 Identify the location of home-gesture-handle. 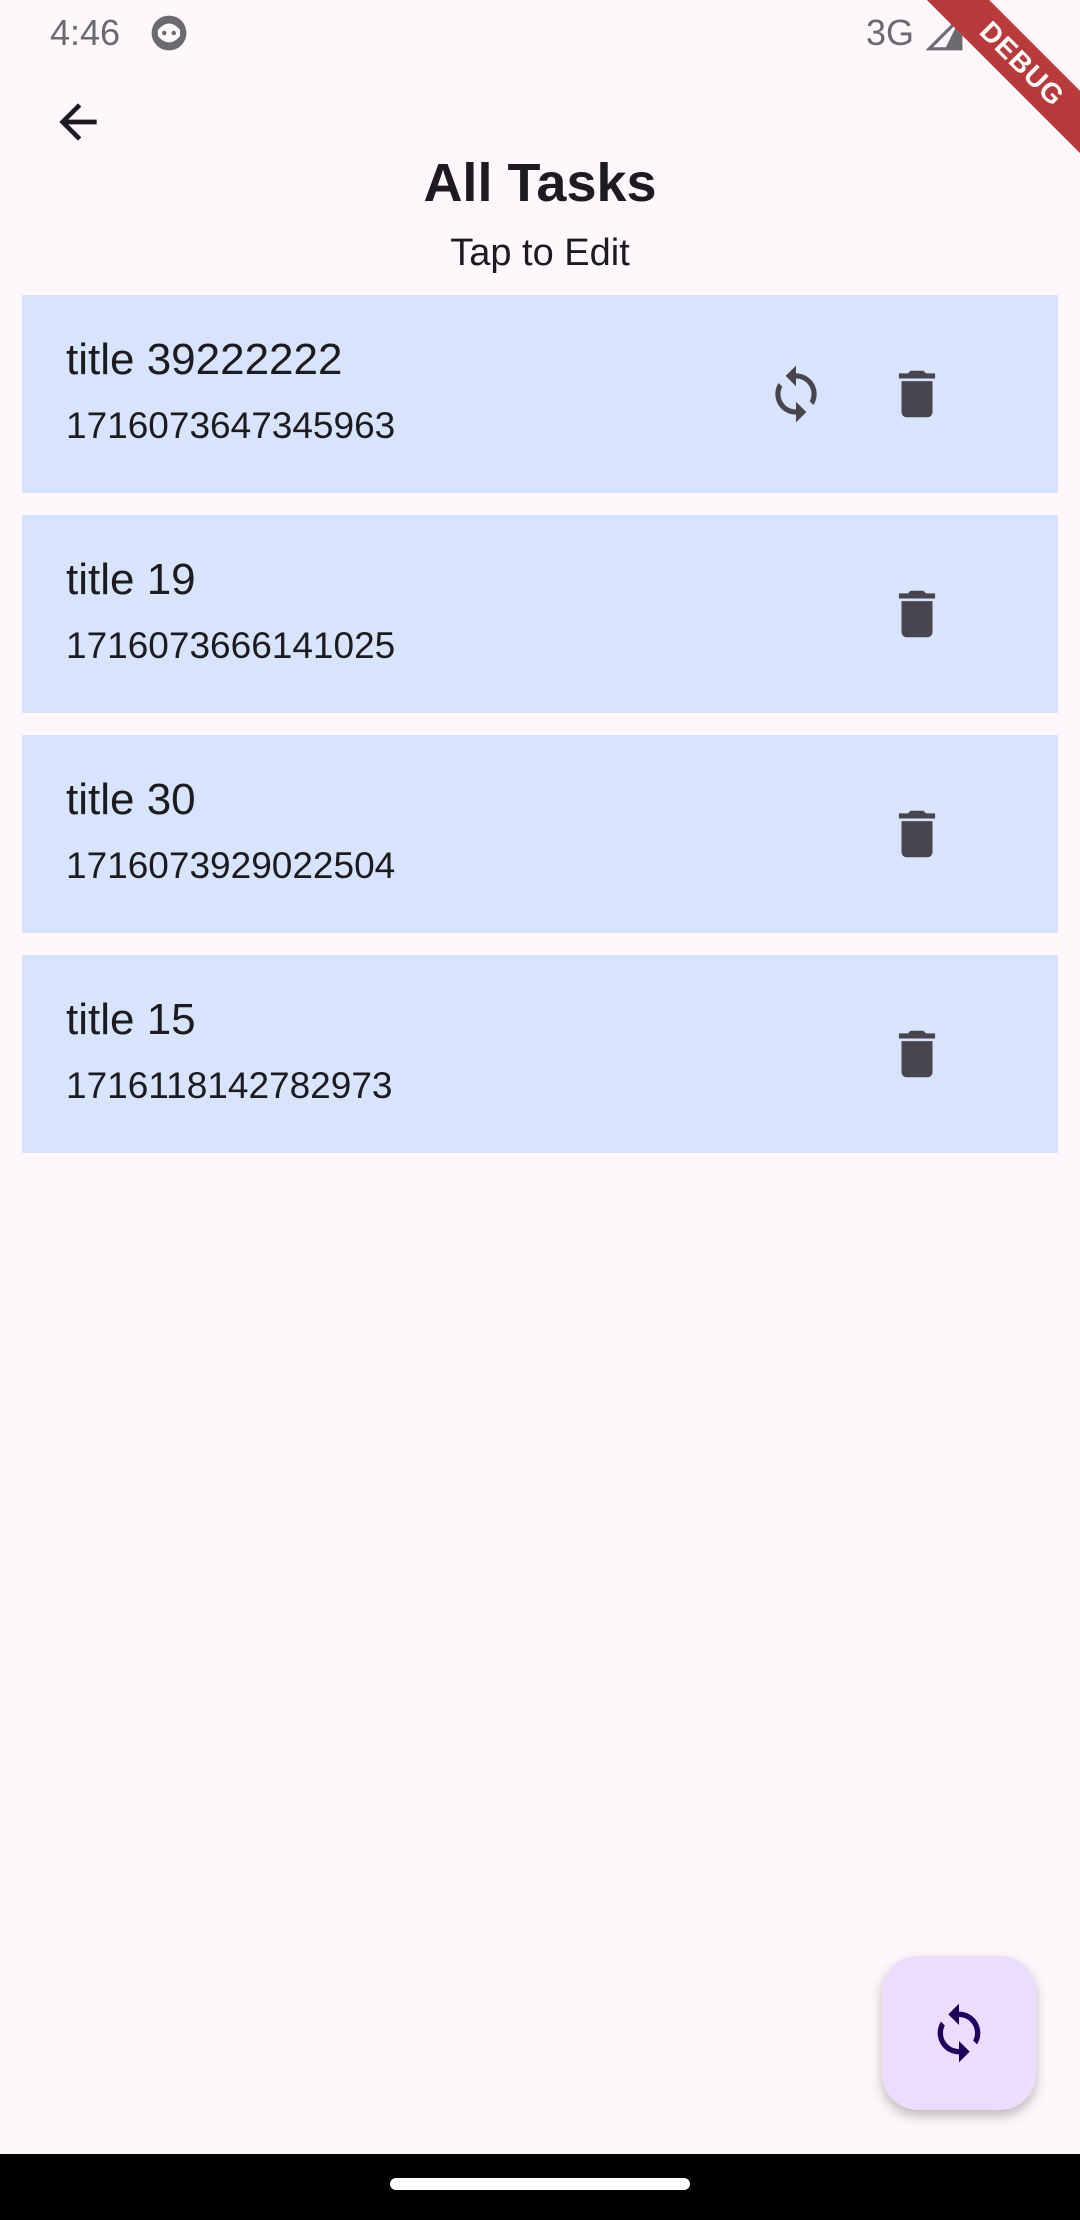
(540, 2184).